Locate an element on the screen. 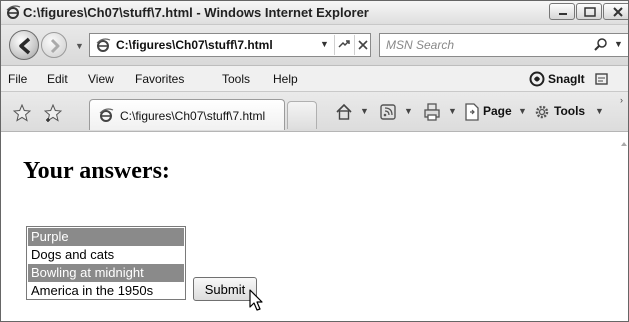 The width and height of the screenshot is (629, 322). tab-current: C:\figures\Ch07\stuff\7.html is located at coordinates (187, 114).